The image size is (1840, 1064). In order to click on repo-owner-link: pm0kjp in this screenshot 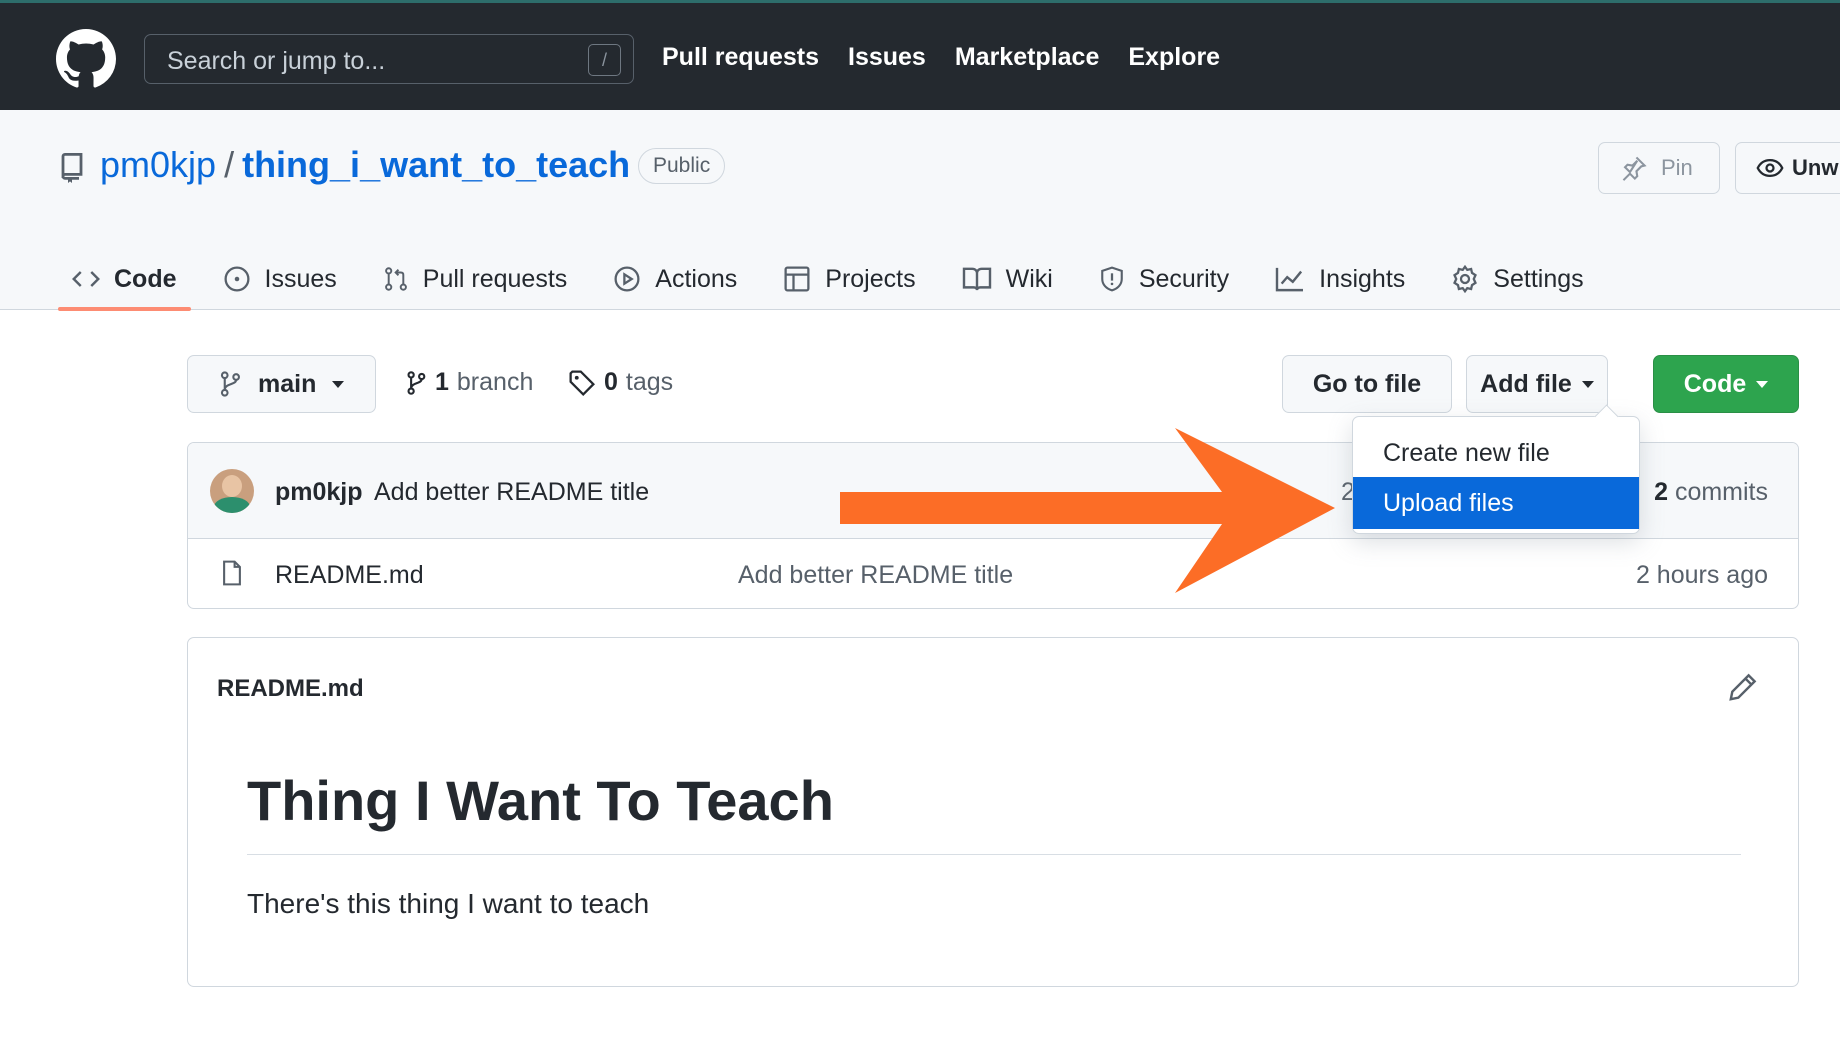, I will do `click(158, 165)`.